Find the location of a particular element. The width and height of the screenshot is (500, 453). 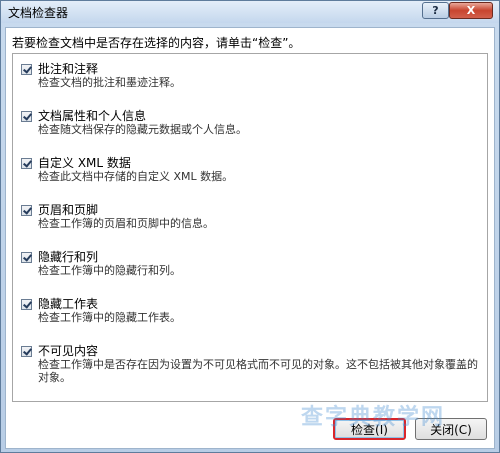

checkbox-comments is located at coordinates (26, 69).